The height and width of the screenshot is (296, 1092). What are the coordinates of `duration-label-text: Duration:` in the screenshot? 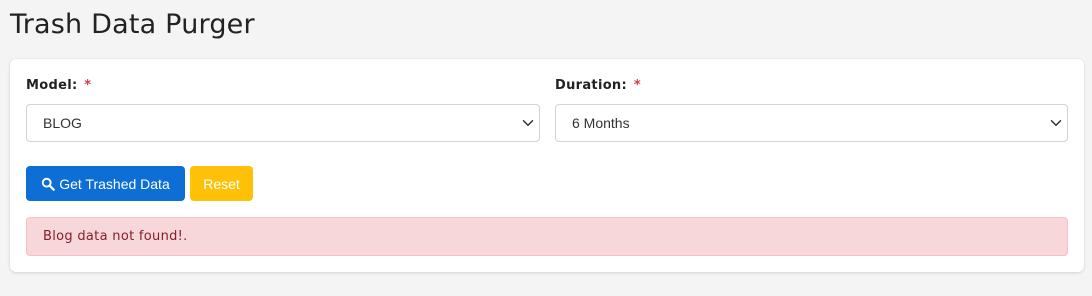 It's located at (591, 85).